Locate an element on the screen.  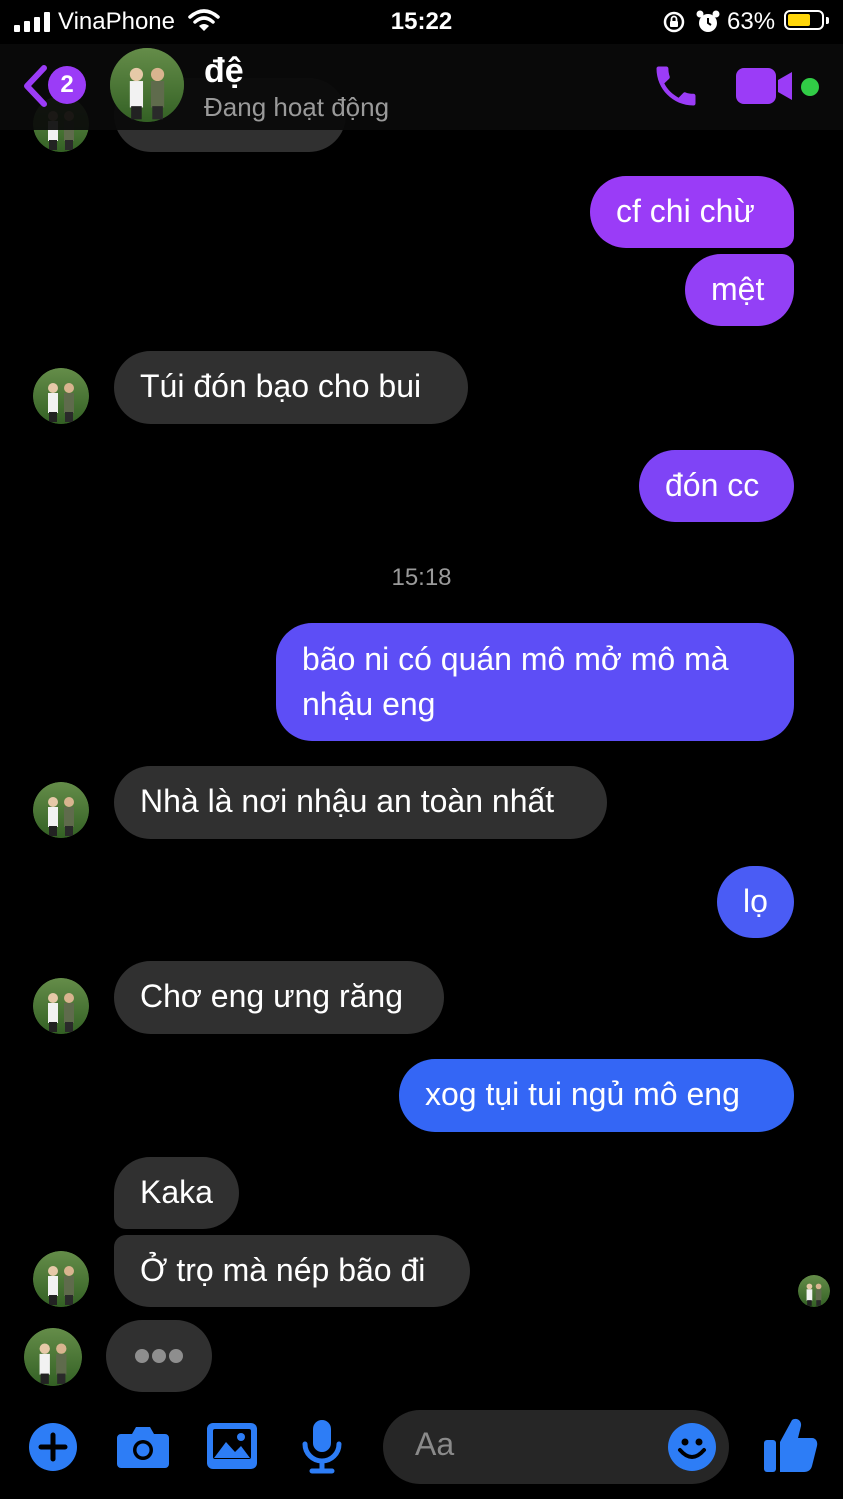
message-text: xog tụi tui ngủ mô eng is located at coordinates (582, 1094).